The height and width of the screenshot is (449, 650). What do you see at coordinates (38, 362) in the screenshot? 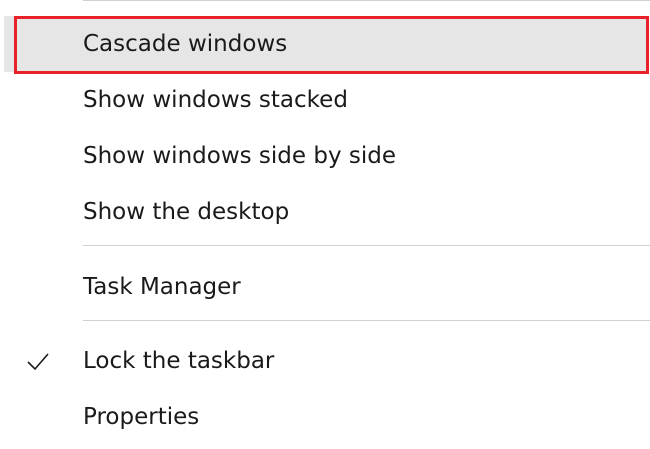
I see `check-icon` at bounding box center [38, 362].